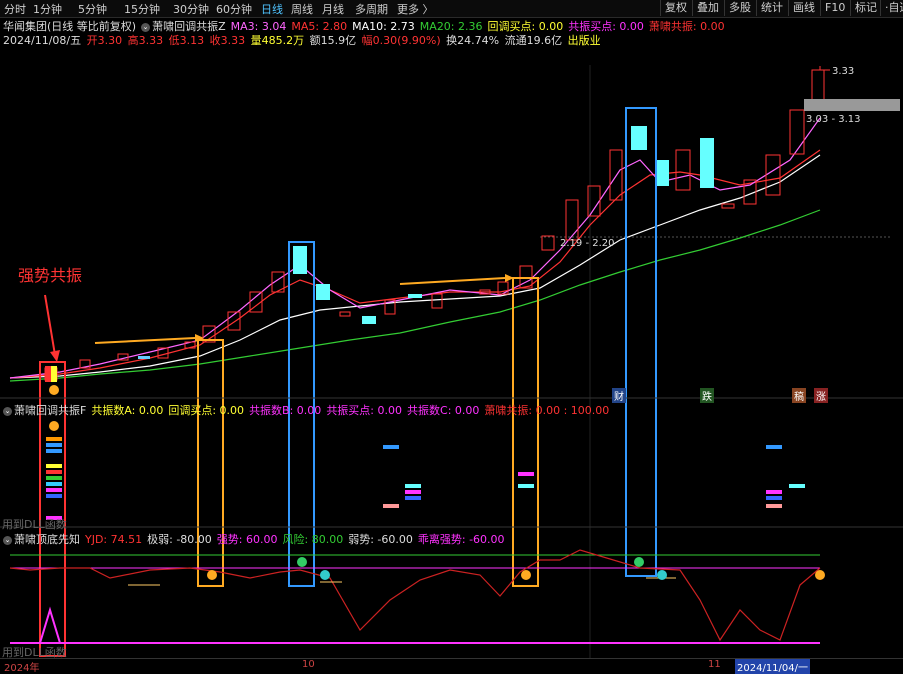  What do you see at coordinates (127, 410) in the screenshot?
I see `panel2-a: 共振数A: 0.00` at bounding box center [127, 410].